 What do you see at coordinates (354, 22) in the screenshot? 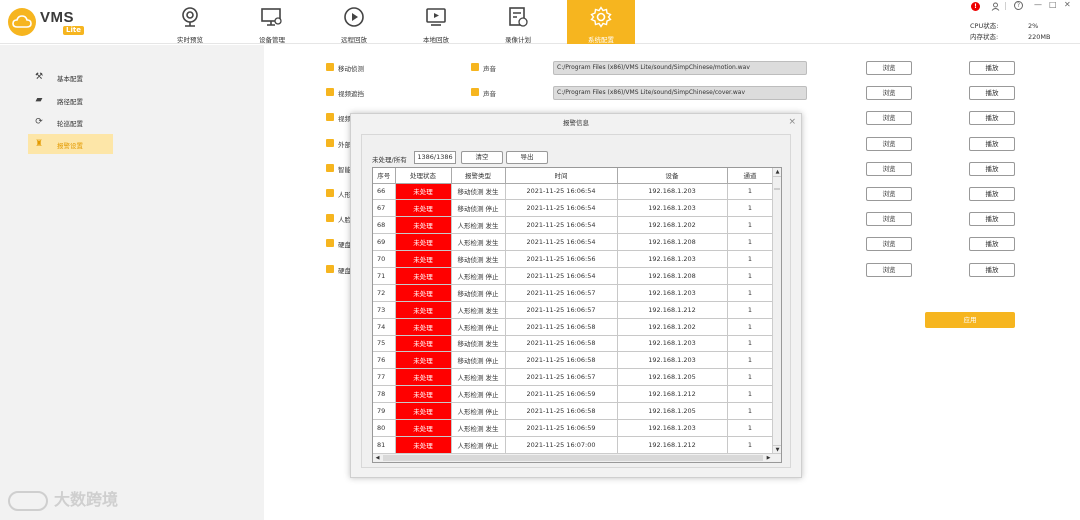
I see `nav-remote-playback: 远程回放` at bounding box center [354, 22].